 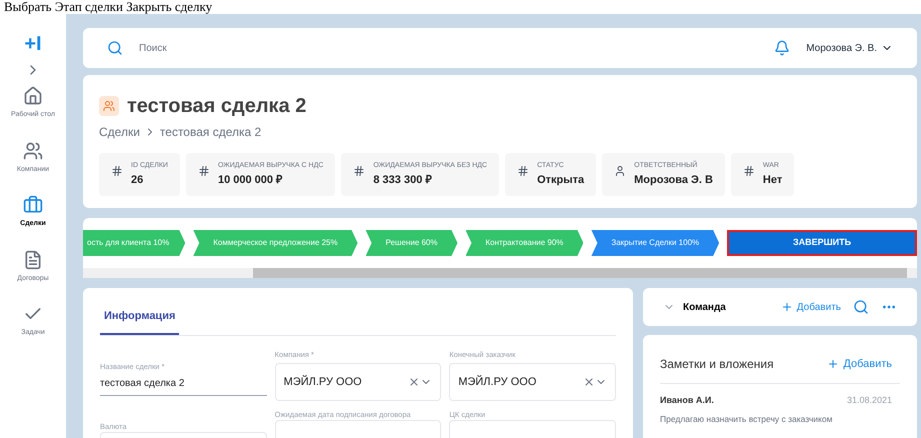 I want to click on tab: Информация, so click(x=140, y=317).